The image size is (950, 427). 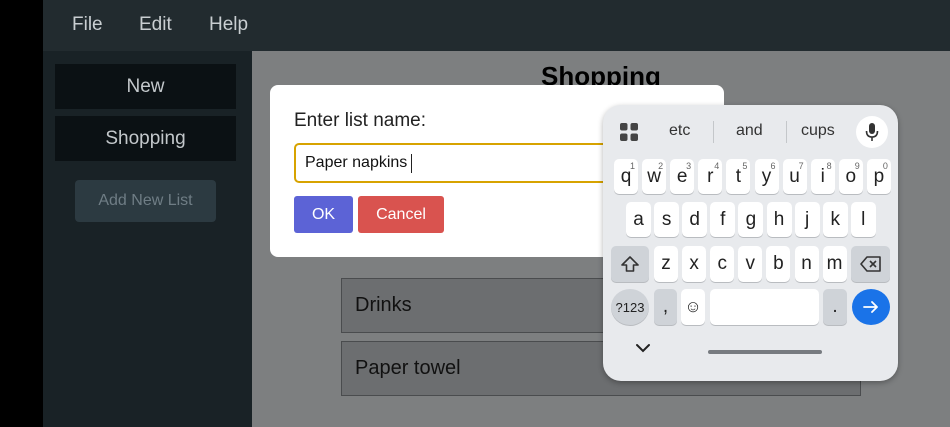 I want to click on keyboard-handle, so click(x=765, y=352).